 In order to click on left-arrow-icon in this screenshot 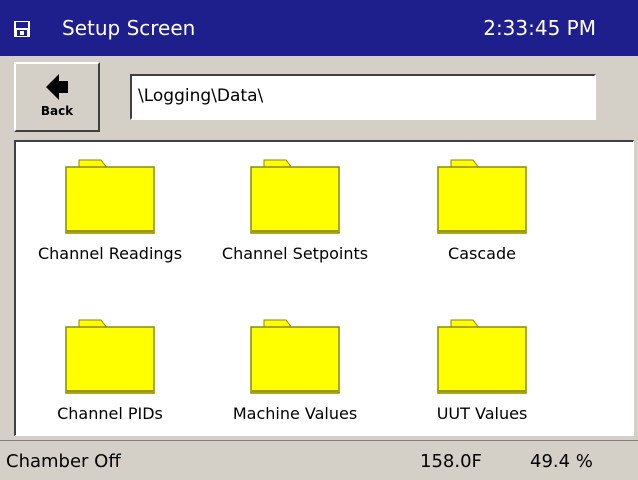, I will do `click(57, 87)`.